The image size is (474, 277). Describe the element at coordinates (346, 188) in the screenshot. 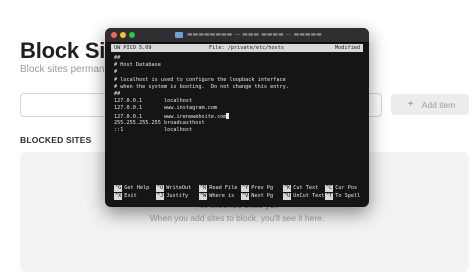

I see `shortcut-label: Cur Pos` at that location.